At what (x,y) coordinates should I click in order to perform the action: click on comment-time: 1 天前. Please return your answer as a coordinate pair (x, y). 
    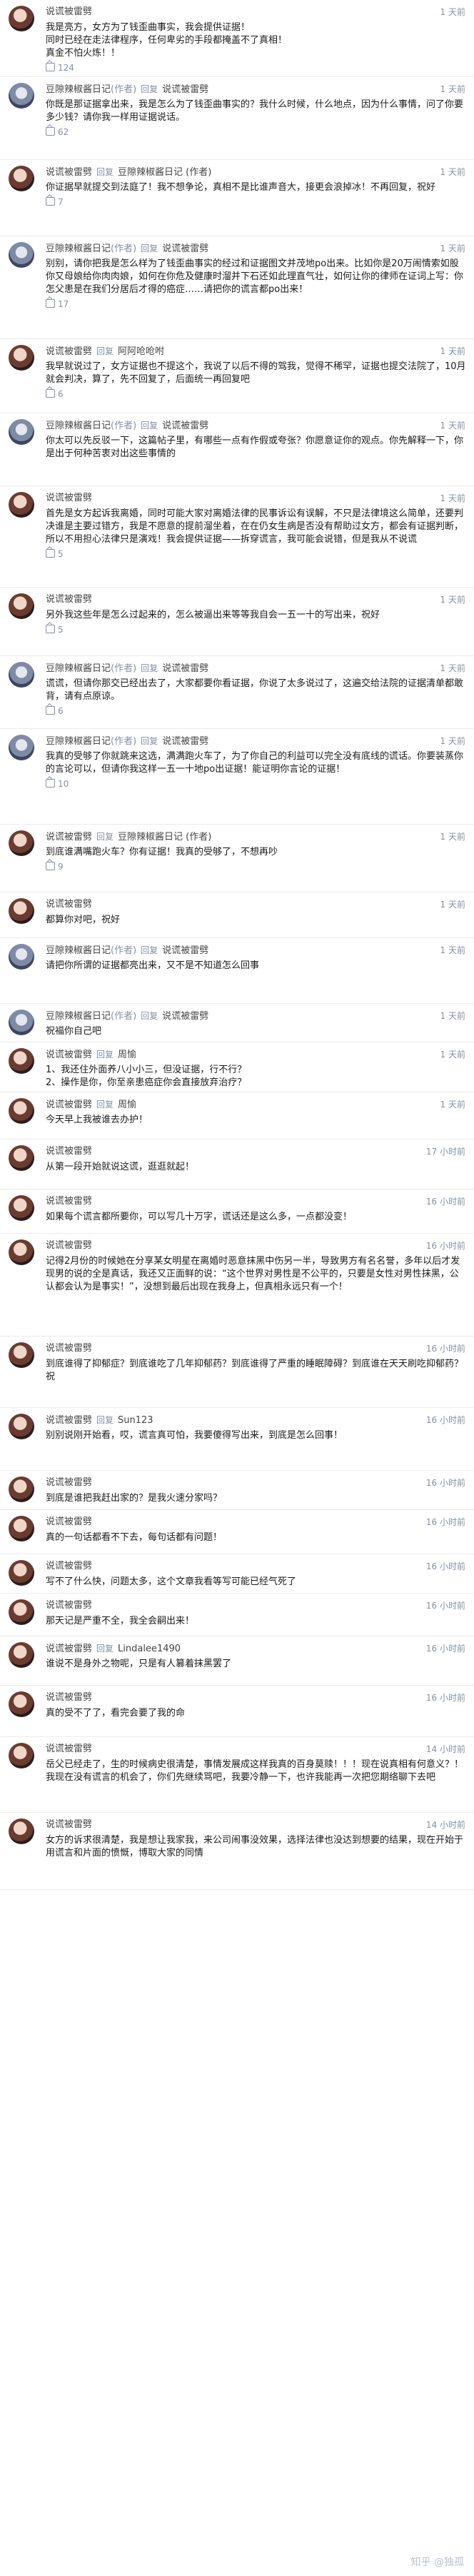
    Looking at the image, I should click on (452, 1055).